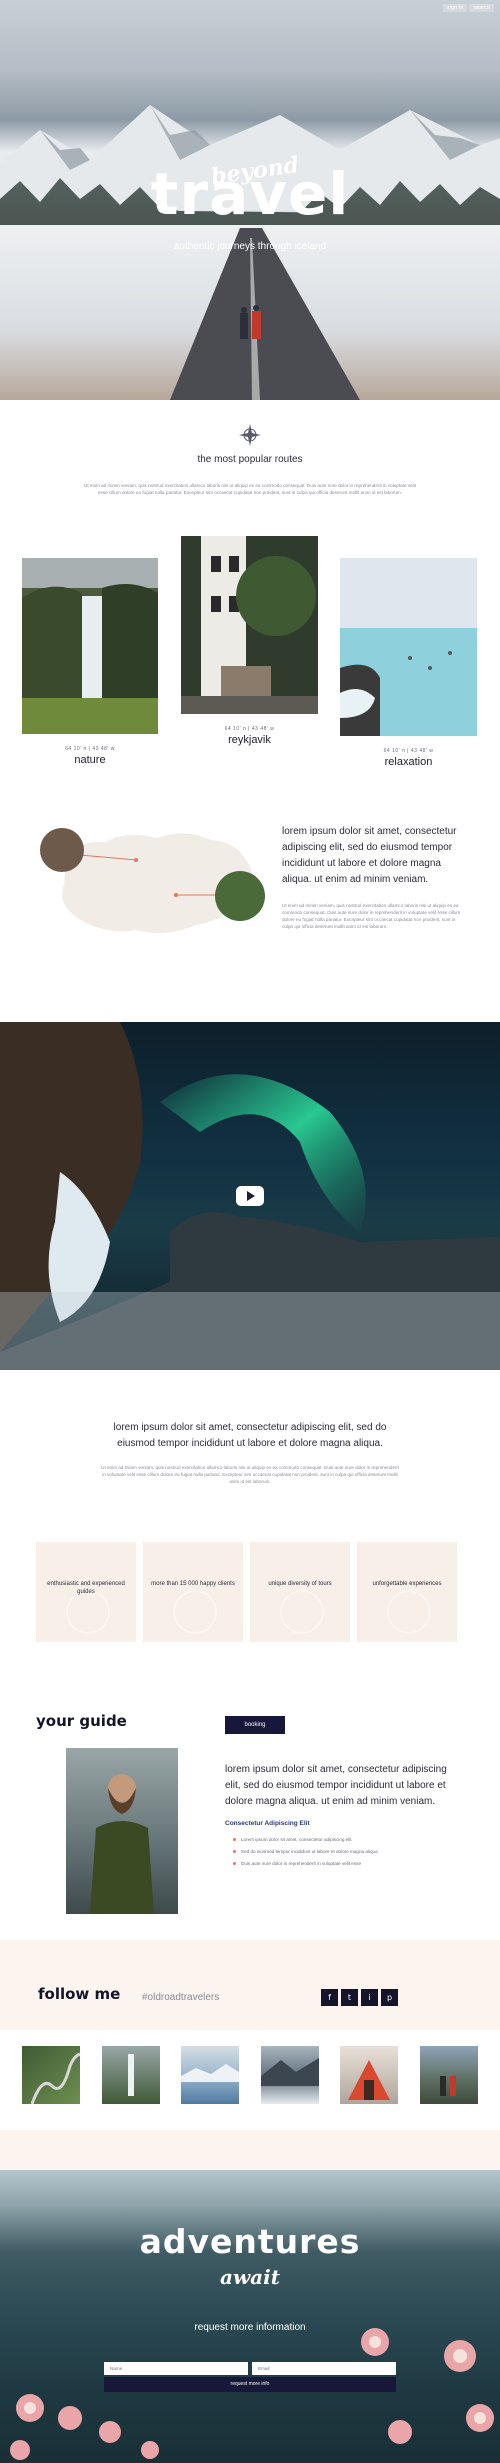 Image resolution: width=500 pixels, height=2463 pixels. I want to click on feature-experiences: unforgettable experiences, so click(407, 1592).